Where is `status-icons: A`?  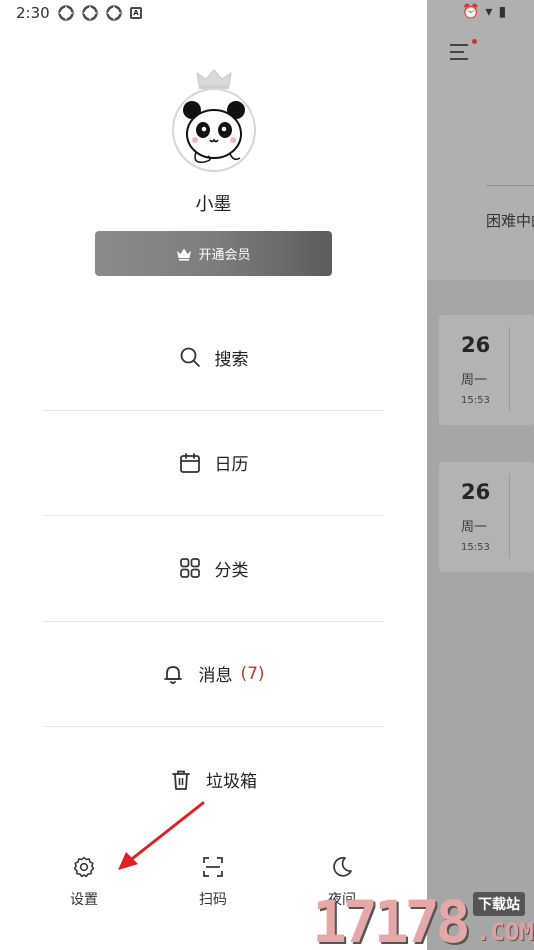
status-icons: A is located at coordinates (100, 13).